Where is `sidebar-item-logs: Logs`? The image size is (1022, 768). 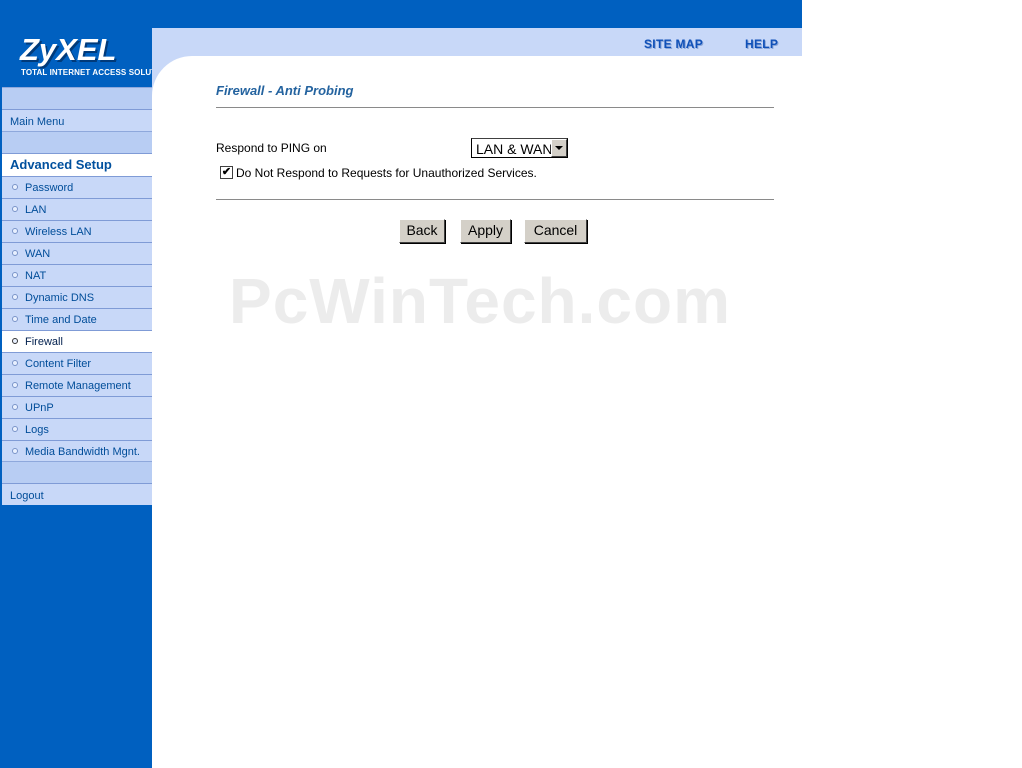 sidebar-item-logs: Logs is located at coordinates (77, 429).